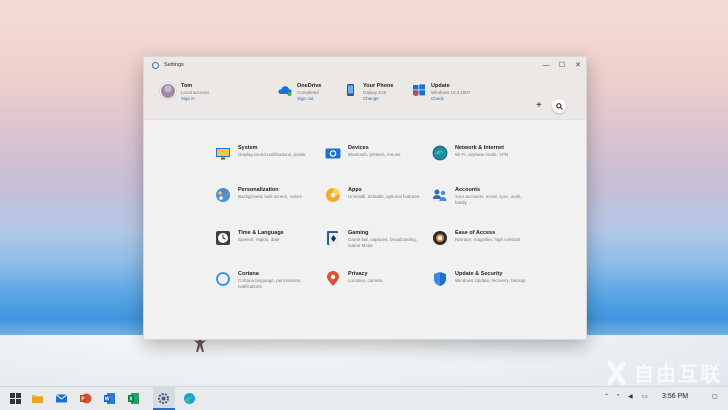  I want to click on onedrive-name: OneDrive, so click(309, 86).